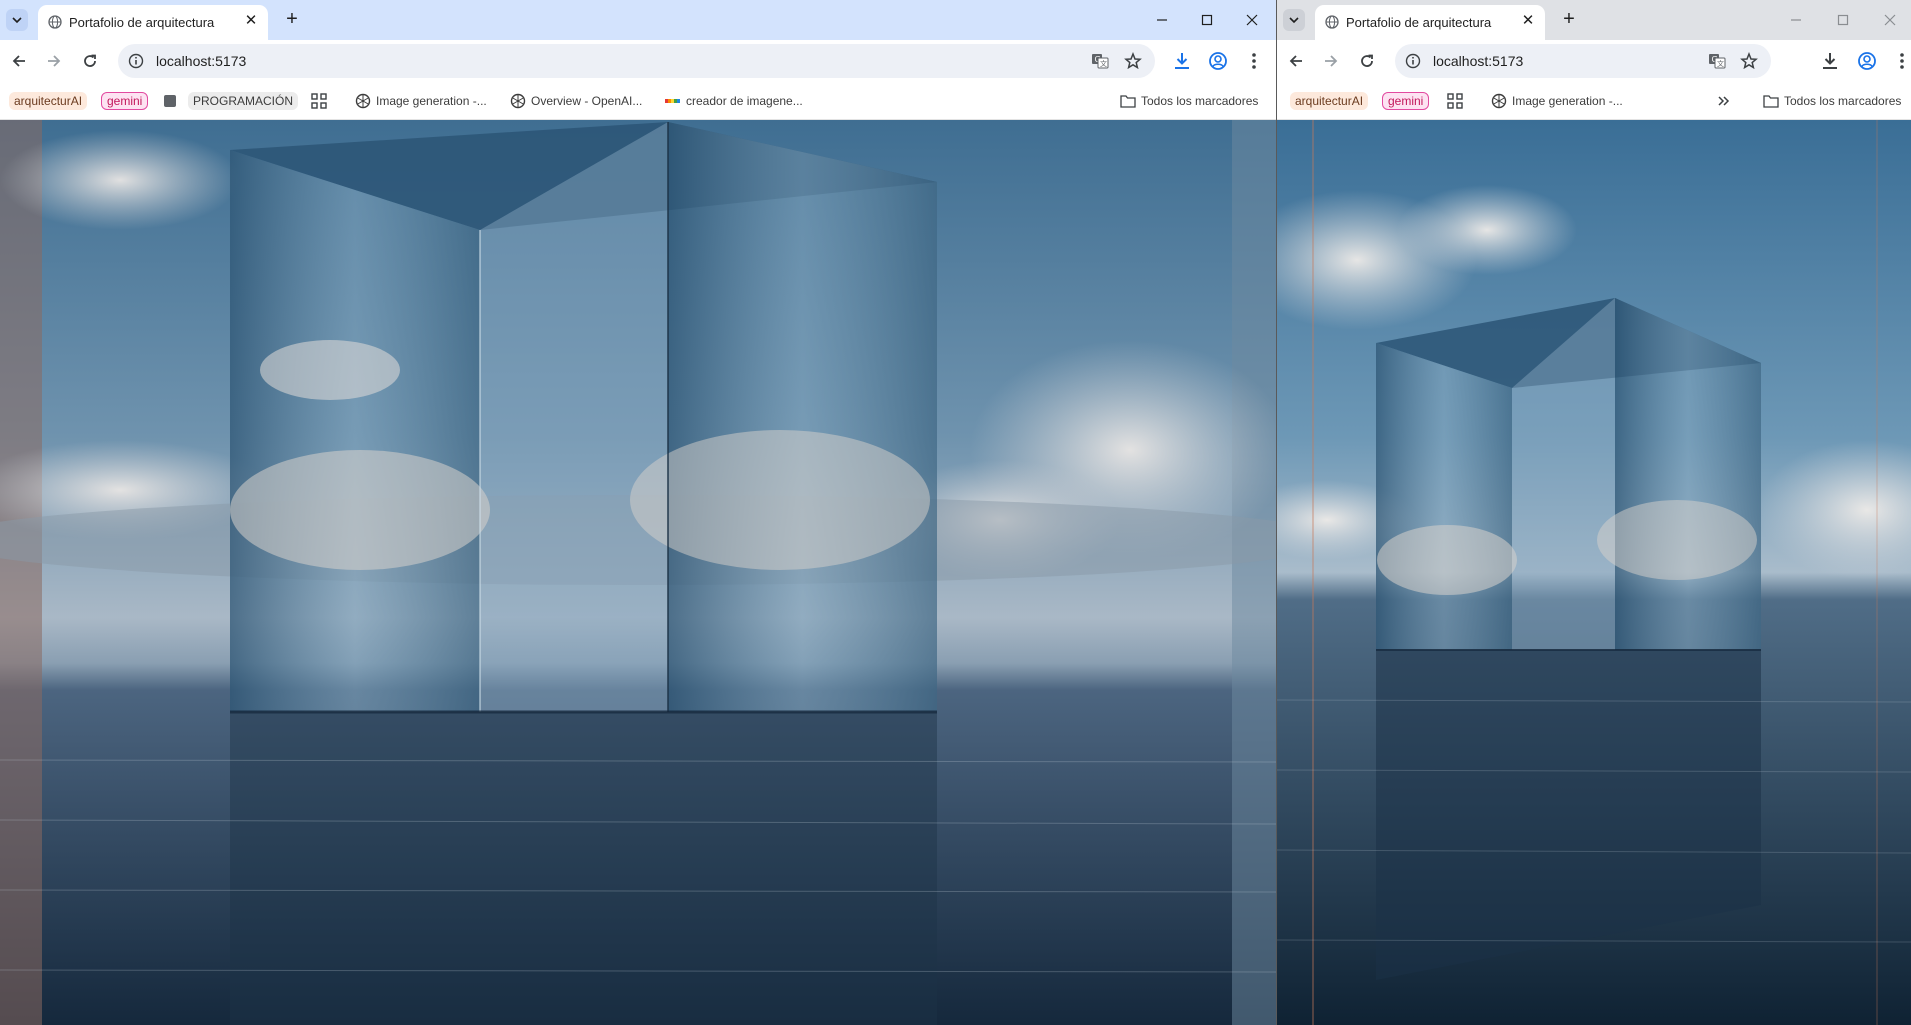 This screenshot has width=1911, height=1025. I want to click on square-icon, so click(170, 101).